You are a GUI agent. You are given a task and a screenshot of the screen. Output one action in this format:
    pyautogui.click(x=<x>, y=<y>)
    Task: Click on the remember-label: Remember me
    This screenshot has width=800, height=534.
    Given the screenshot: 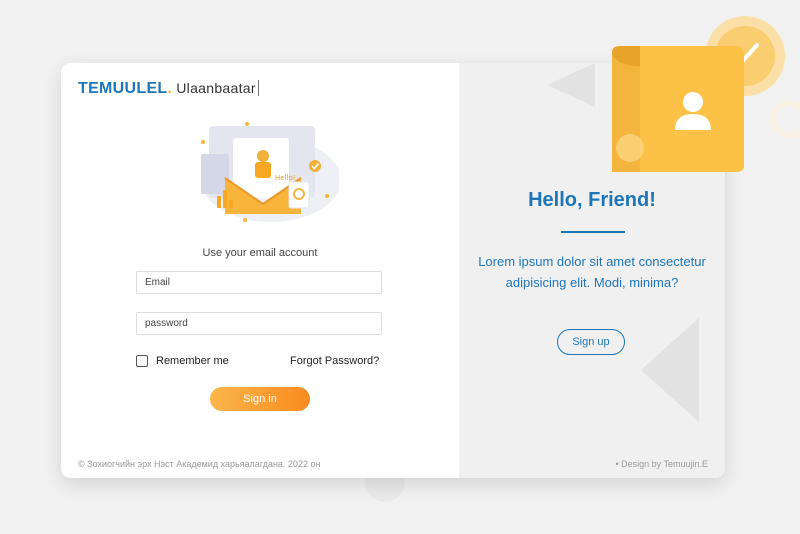 What is the action you would take?
    pyautogui.click(x=192, y=361)
    